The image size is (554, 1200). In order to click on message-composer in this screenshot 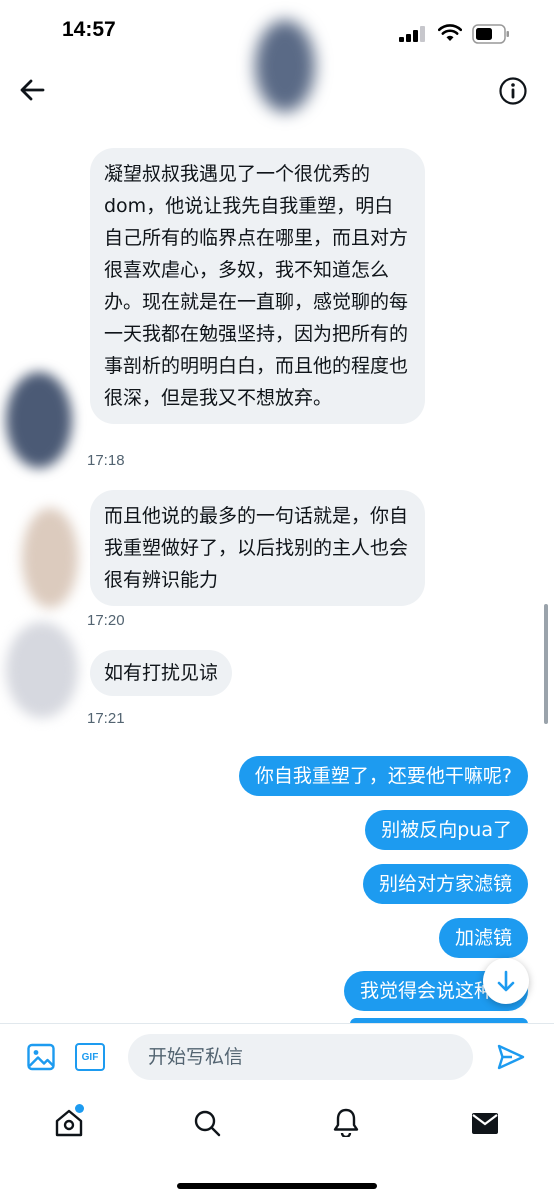, I will do `click(300, 1057)`.